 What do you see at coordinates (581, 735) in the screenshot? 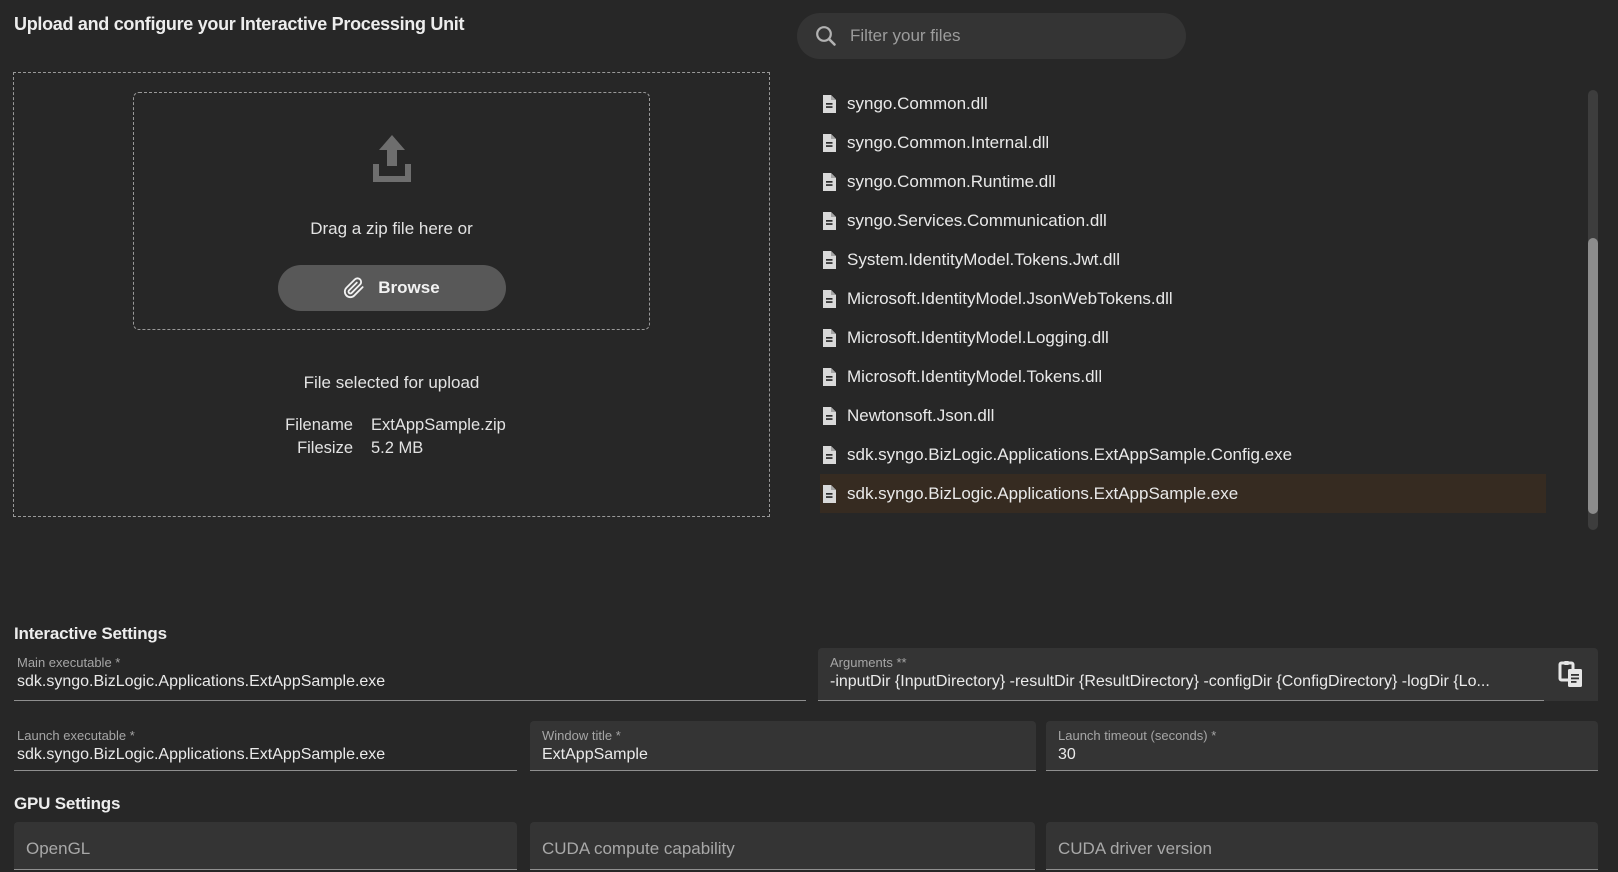
I see `window-title-label: Window title *` at bounding box center [581, 735].